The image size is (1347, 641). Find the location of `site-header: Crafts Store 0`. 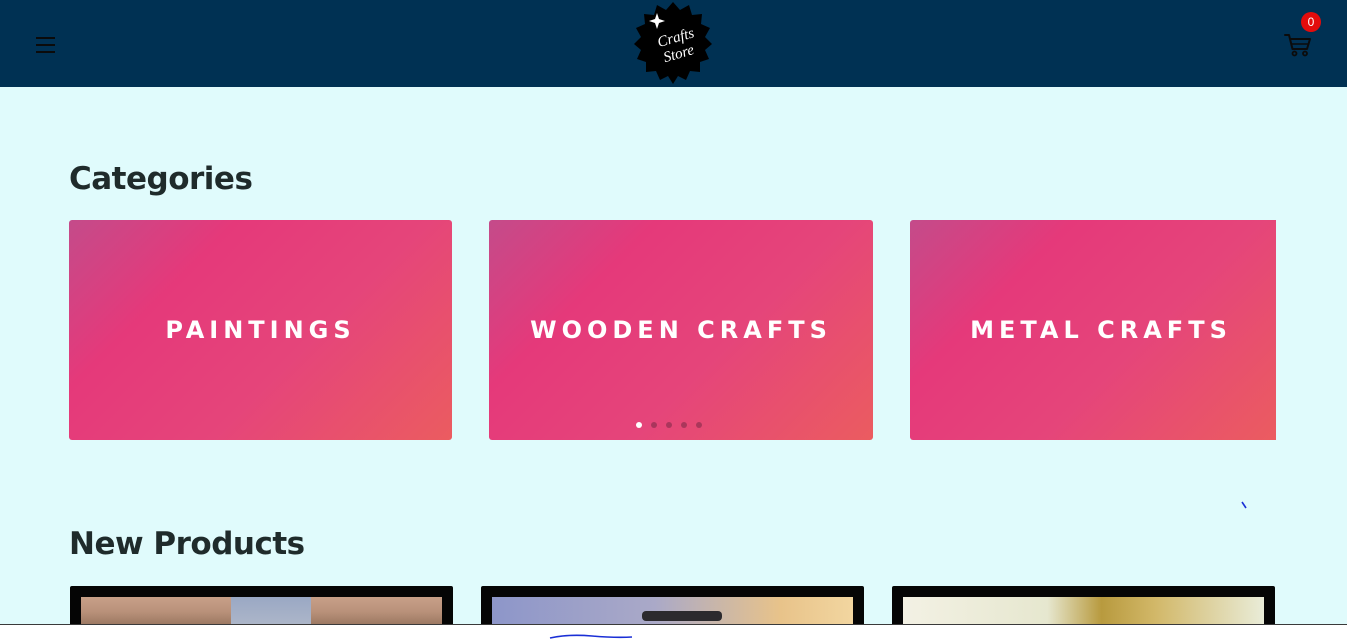

site-header: Crafts Store 0 is located at coordinates (673, 43).